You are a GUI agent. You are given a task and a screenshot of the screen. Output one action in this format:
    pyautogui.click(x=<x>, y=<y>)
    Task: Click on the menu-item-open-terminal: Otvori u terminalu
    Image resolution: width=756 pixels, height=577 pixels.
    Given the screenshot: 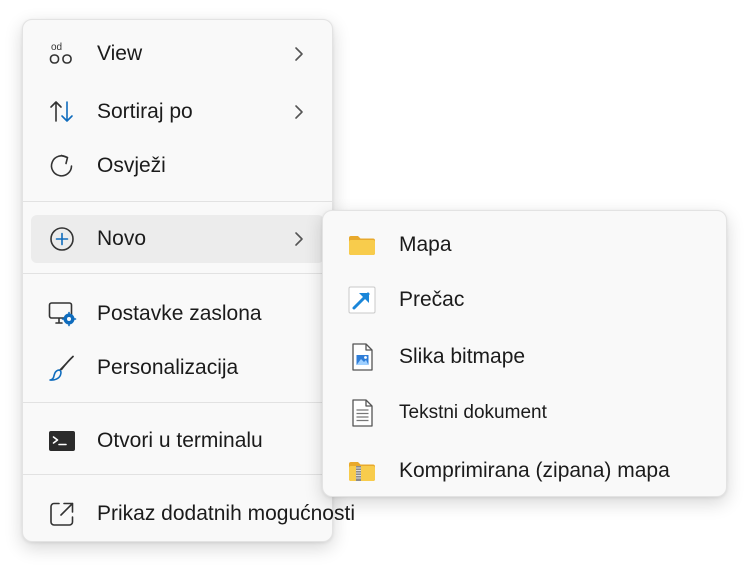 What is the action you would take?
    pyautogui.click(x=177, y=441)
    